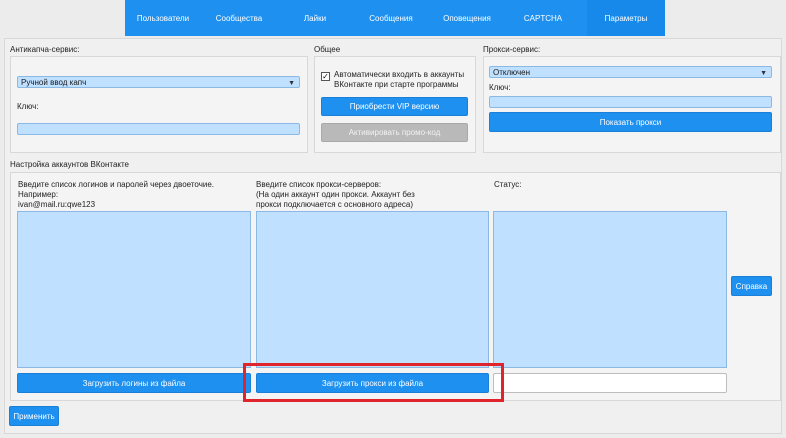 The width and height of the screenshot is (786, 438). Describe the element at coordinates (610, 289) in the screenshot. I see `status-textarea` at that location.